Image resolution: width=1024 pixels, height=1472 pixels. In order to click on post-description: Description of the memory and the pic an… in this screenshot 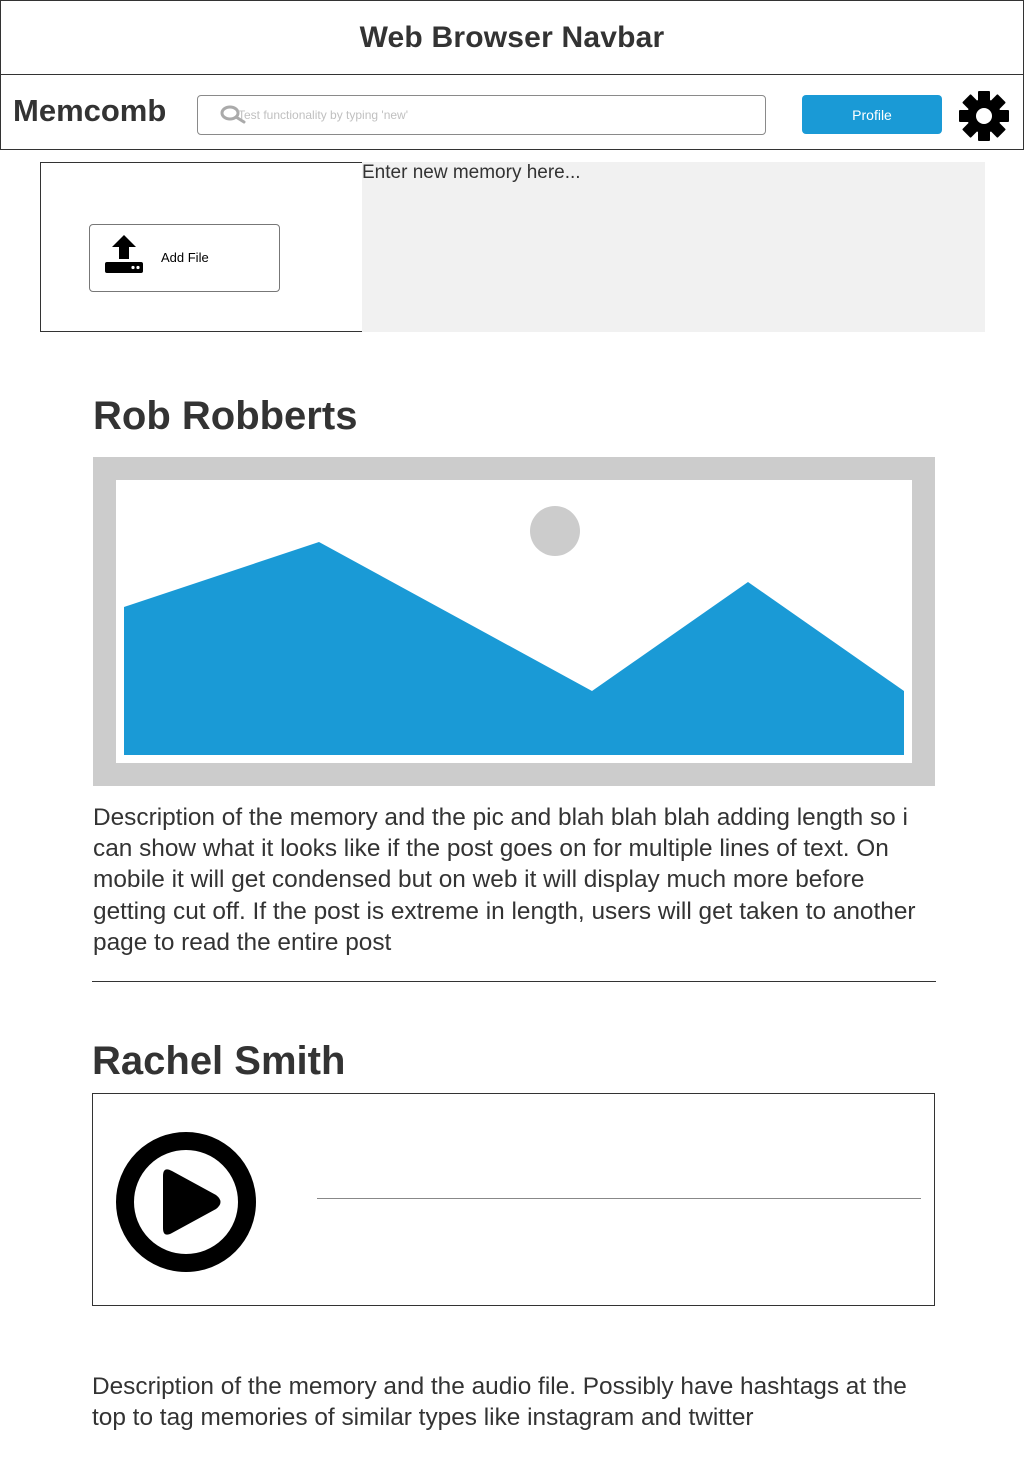, I will do `click(504, 880)`.